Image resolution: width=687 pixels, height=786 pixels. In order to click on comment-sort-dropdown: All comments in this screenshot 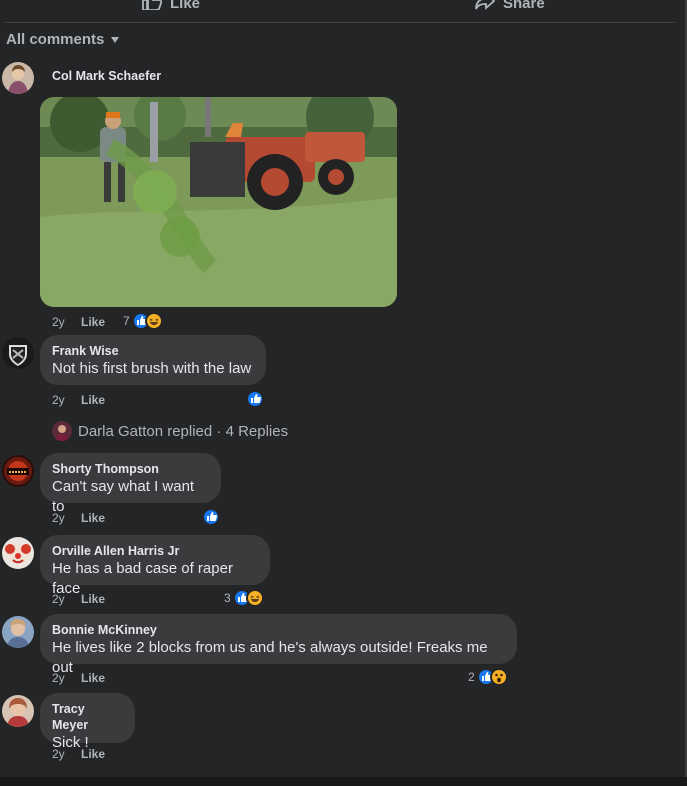, I will do `click(63, 39)`.